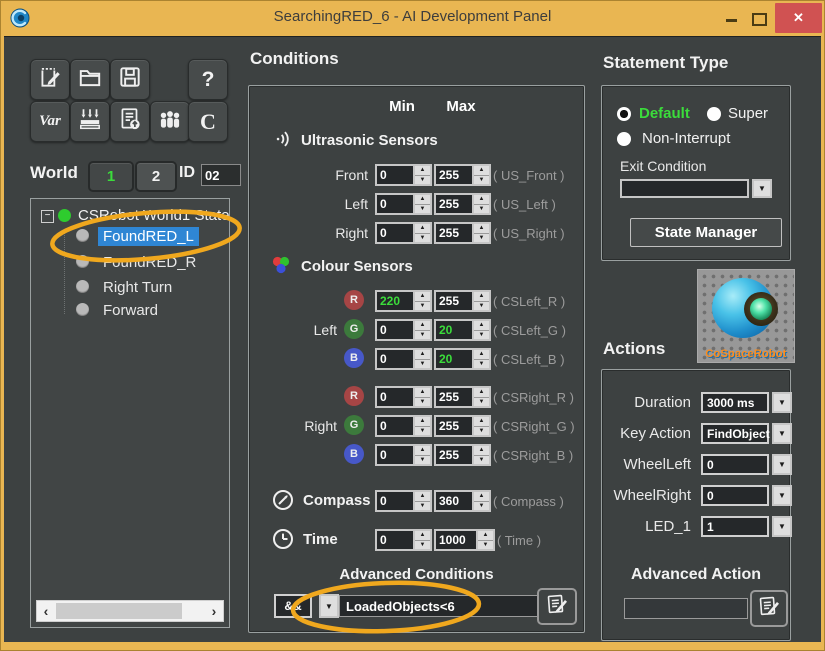 This screenshot has width=825, height=651. What do you see at coordinates (664, 113) in the screenshot?
I see `radio-default-label: Default` at bounding box center [664, 113].